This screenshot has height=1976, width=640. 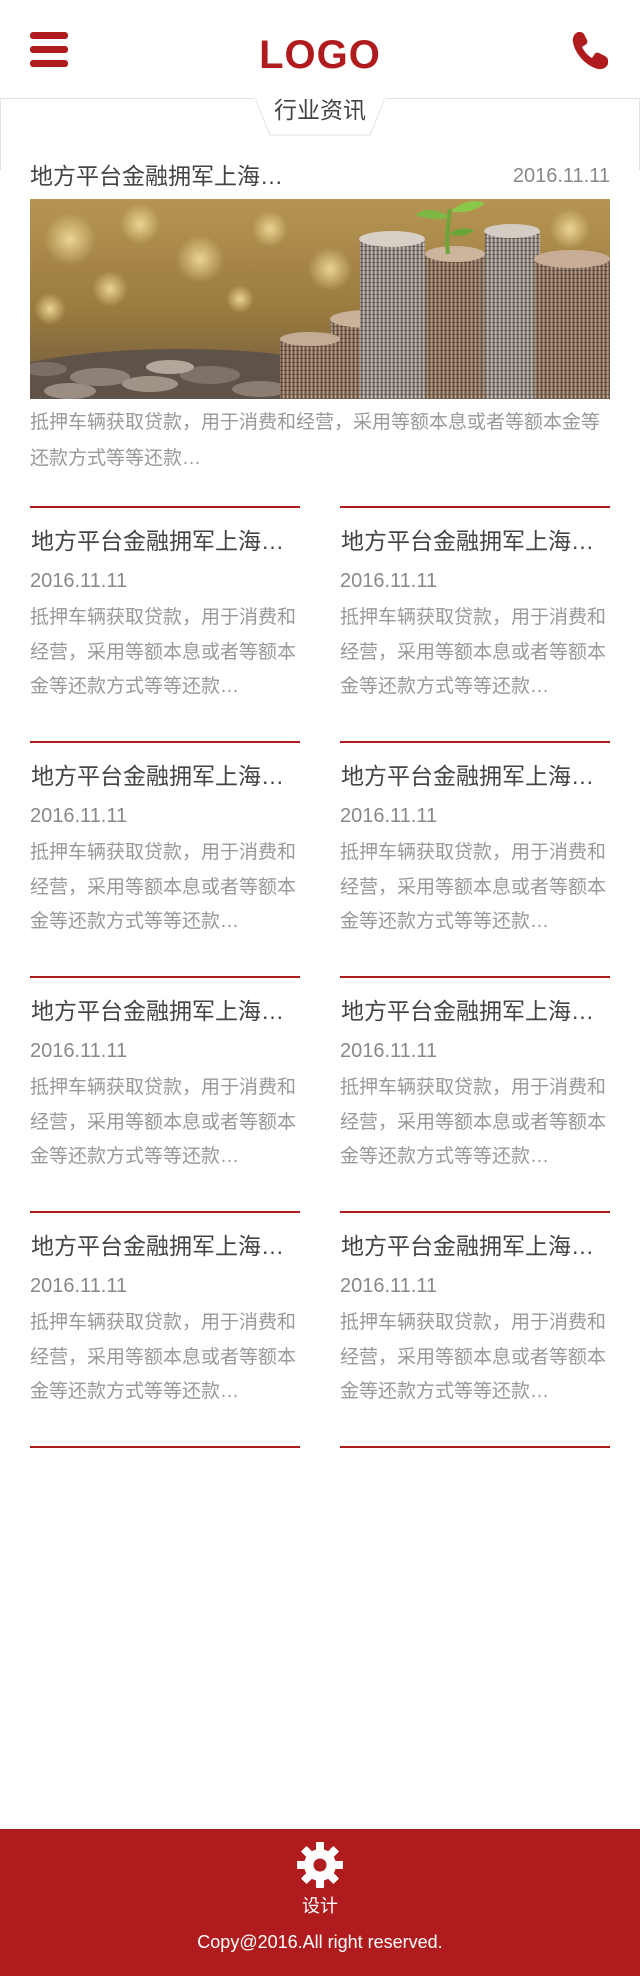 What do you see at coordinates (561, 176) in the screenshot?
I see `featured-date: 2016.11.11` at bounding box center [561, 176].